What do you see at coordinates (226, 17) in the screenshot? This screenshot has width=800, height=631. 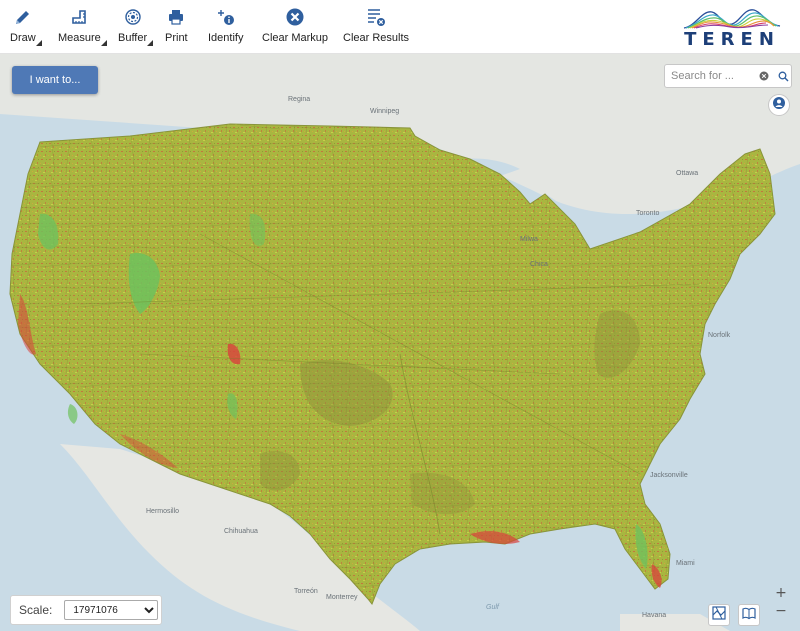 I see `identify-icon` at bounding box center [226, 17].